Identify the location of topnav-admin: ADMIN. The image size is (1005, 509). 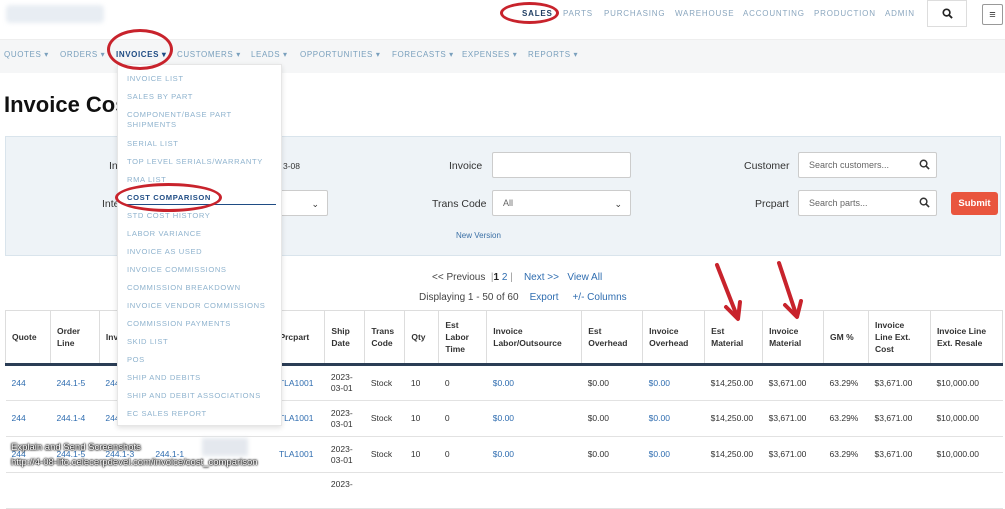
(900, 13).